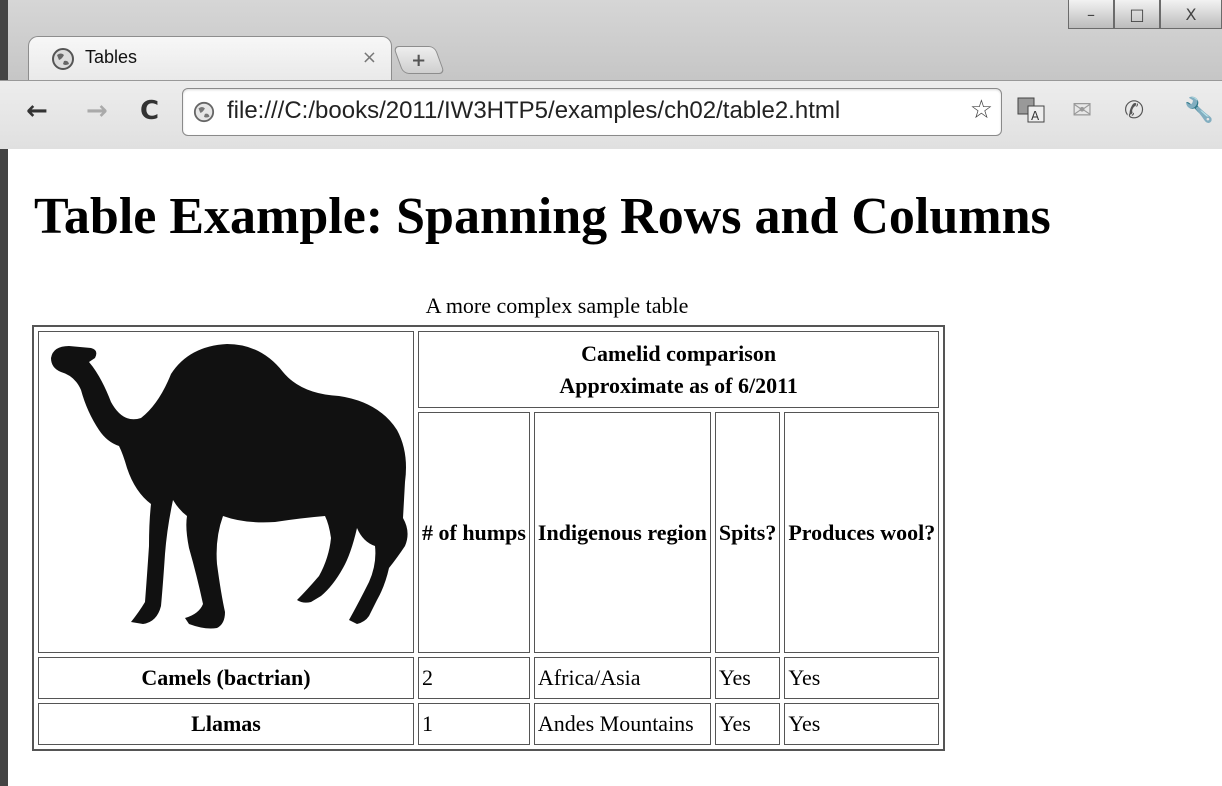  I want to click on table-row: Llamas 1 Andes Mountains Yes Yes, so click(489, 724).